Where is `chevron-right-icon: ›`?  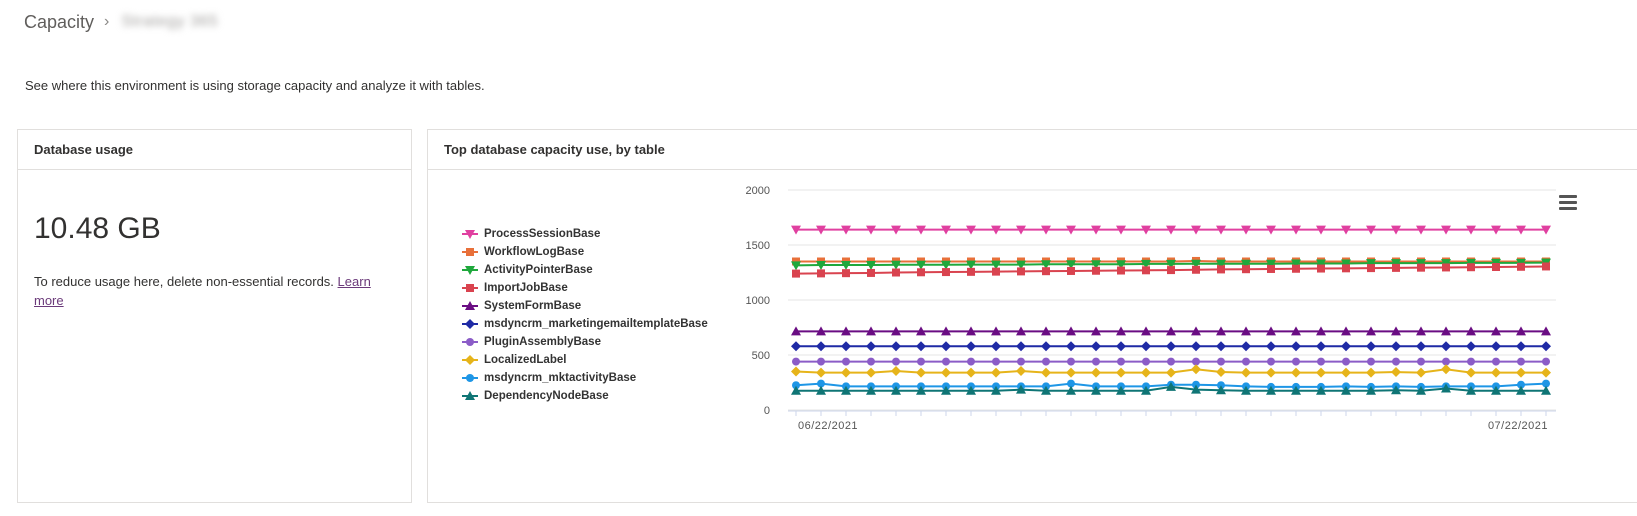 chevron-right-icon: › is located at coordinates (107, 21).